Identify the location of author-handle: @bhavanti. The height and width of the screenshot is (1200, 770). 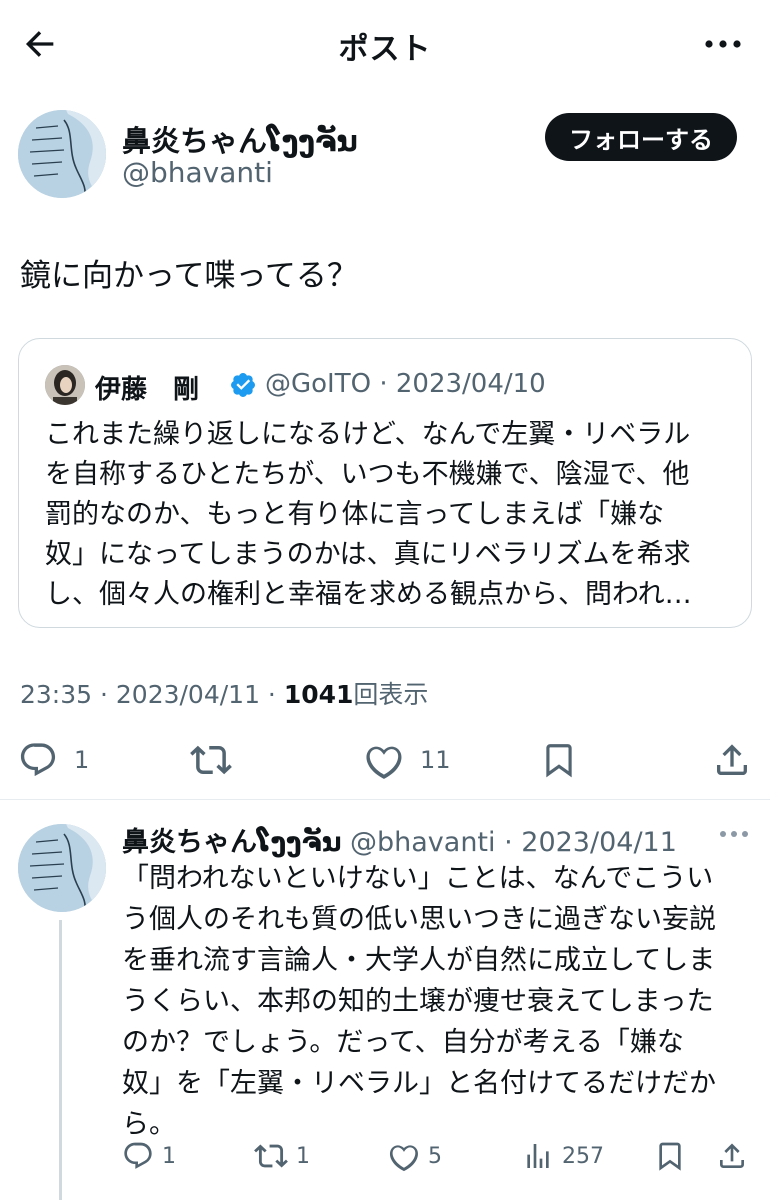
(197, 172).